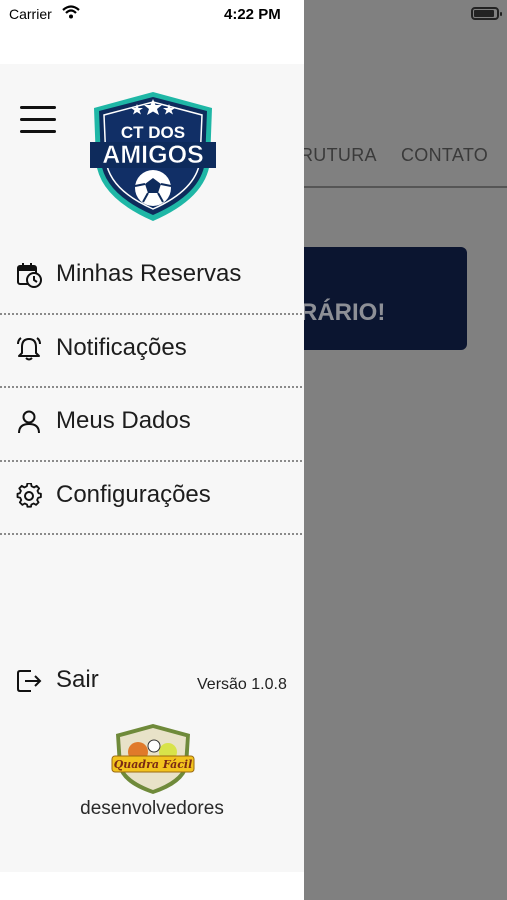 This screenshot has width=507, height=900. Describe the element at coordinates (152, 808) in the screenshot. I see `developers-label: desenvolvedores` at that location.